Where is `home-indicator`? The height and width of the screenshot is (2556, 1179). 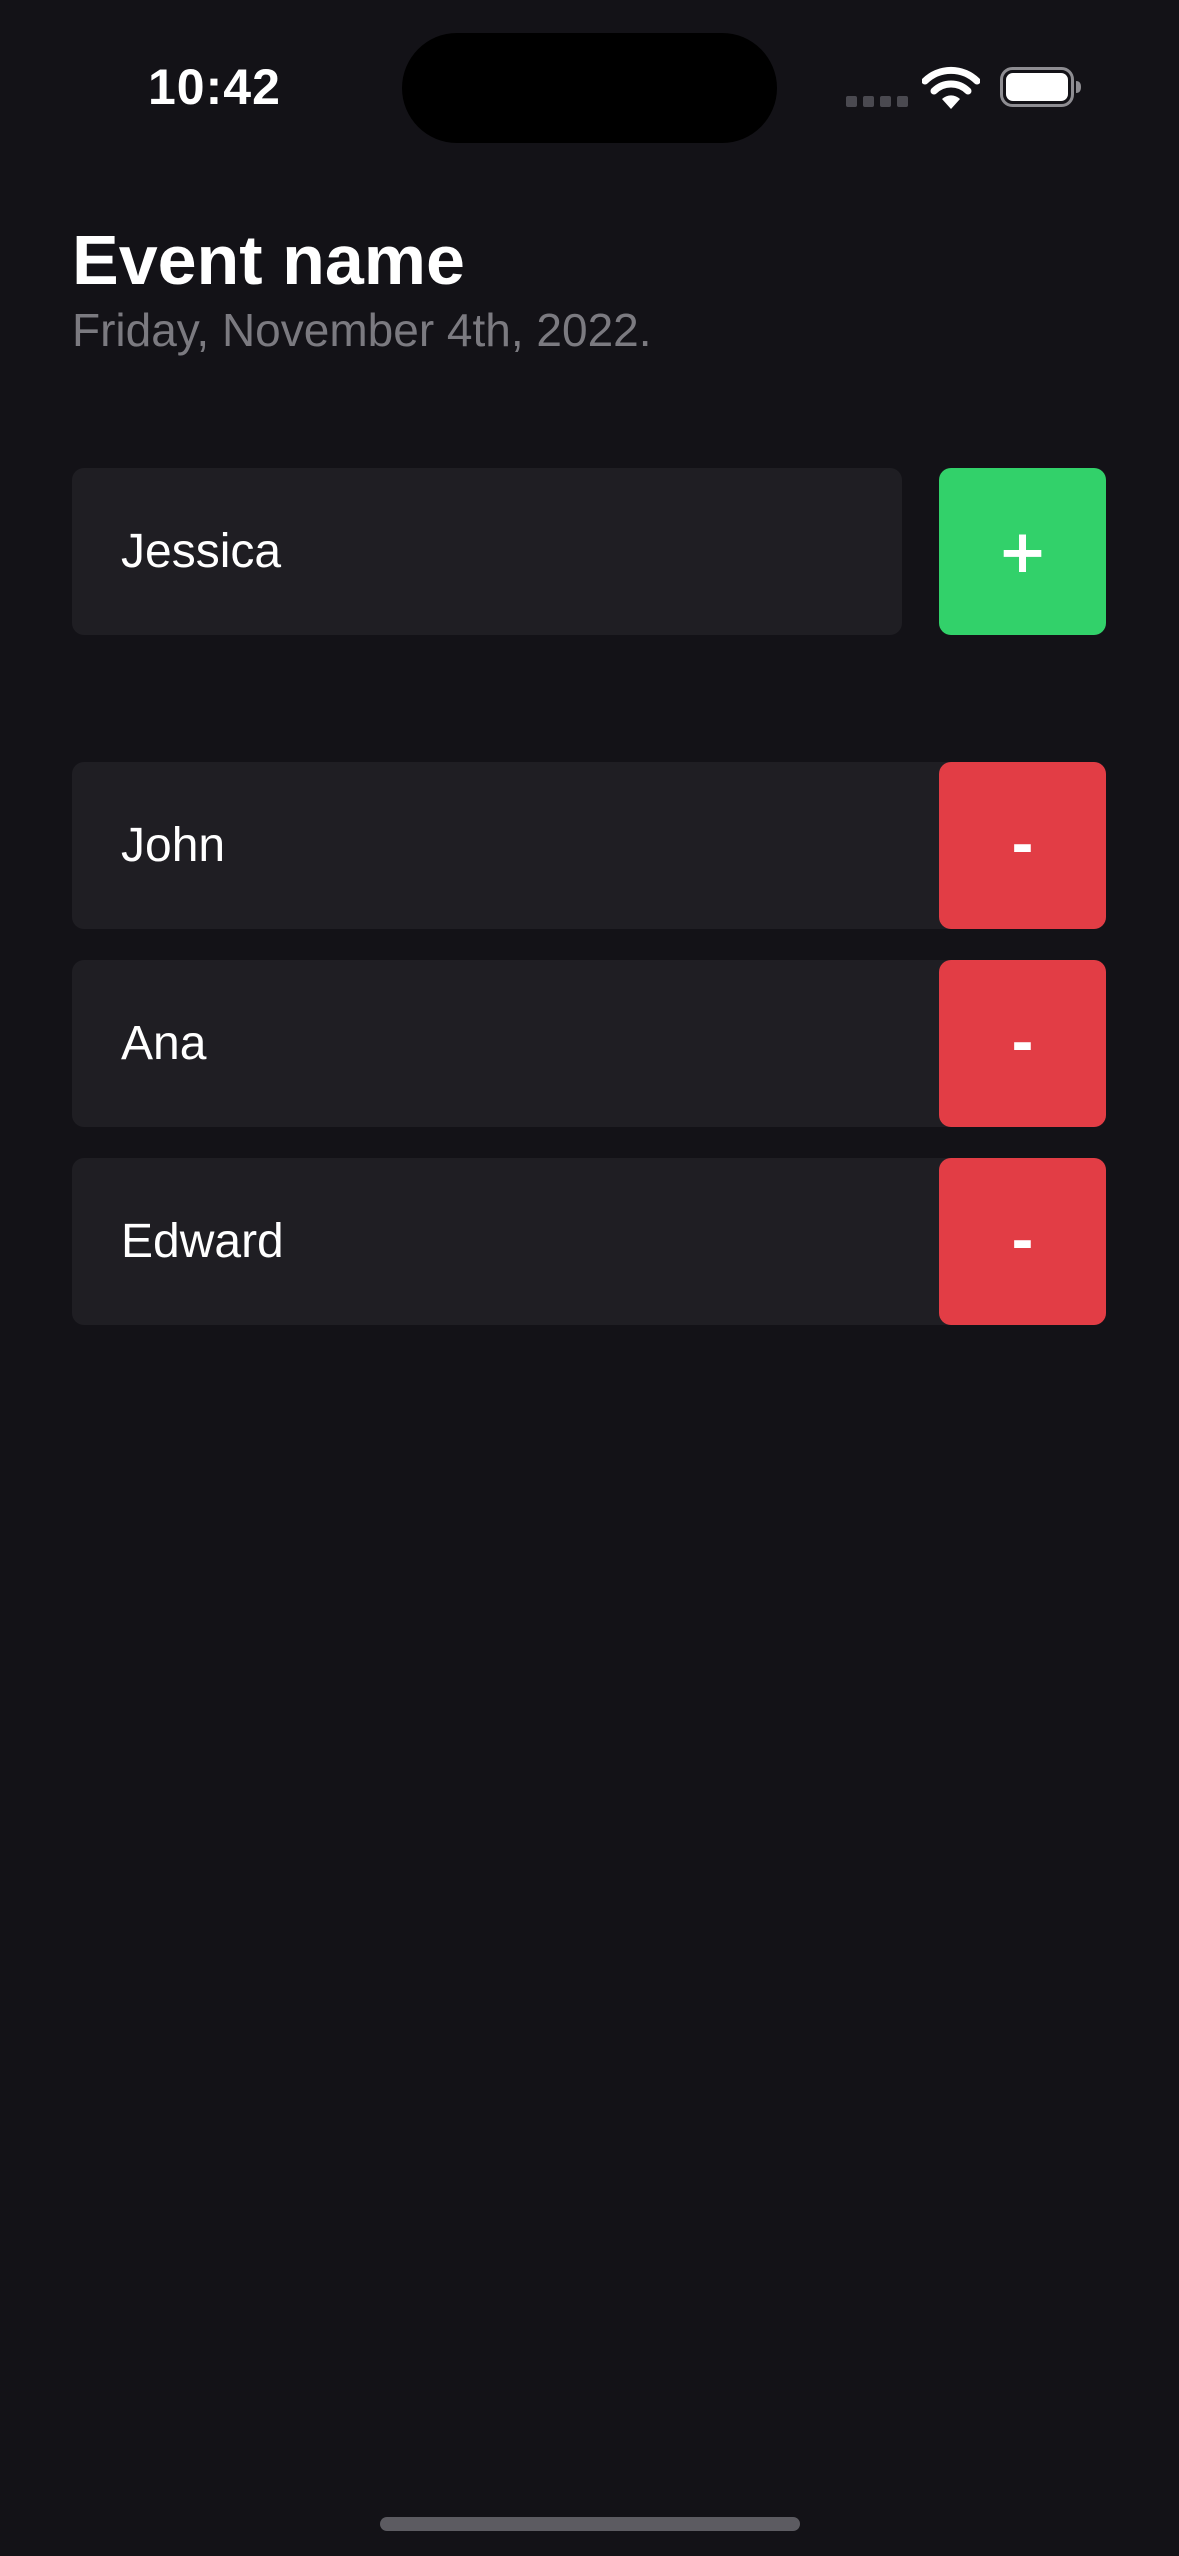
home-indicator is located at coordinates (590, 2524).